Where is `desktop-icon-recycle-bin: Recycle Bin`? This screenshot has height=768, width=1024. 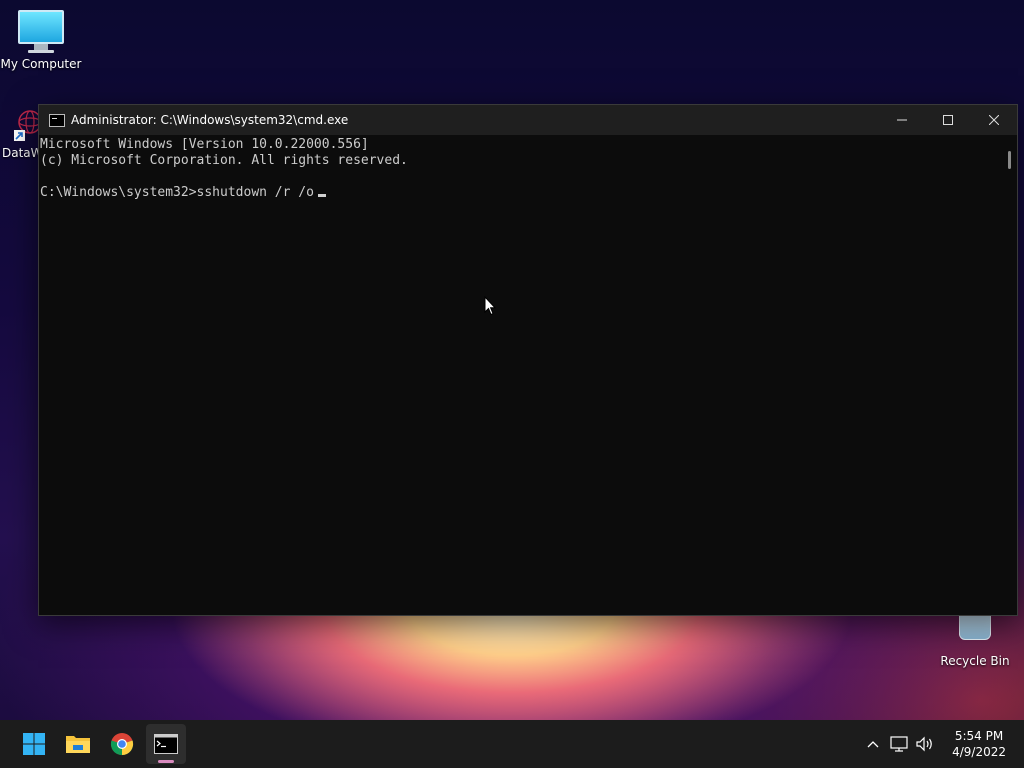
desktop-icon-recycle-bin: Recycle Bin is located at coordinates (975, 640).